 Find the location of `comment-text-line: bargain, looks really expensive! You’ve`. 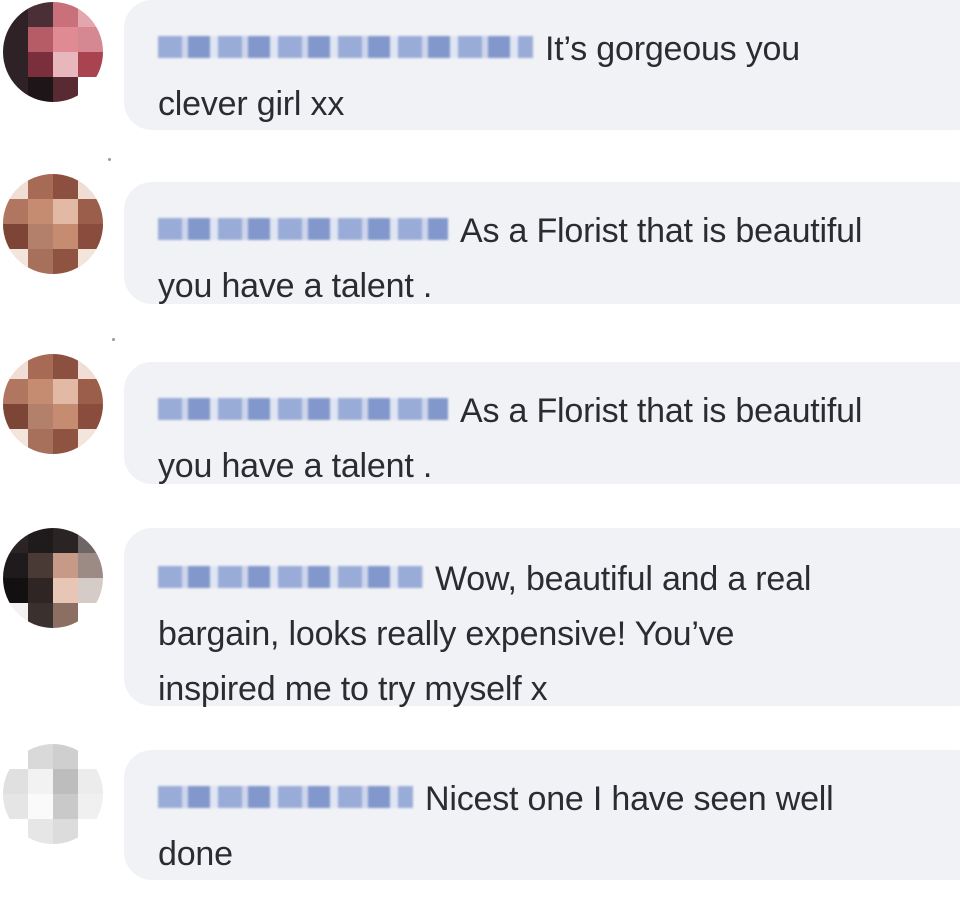

comment-text-line: bargain, looks really expensive! You’ve is located at coordinates (446, 634).